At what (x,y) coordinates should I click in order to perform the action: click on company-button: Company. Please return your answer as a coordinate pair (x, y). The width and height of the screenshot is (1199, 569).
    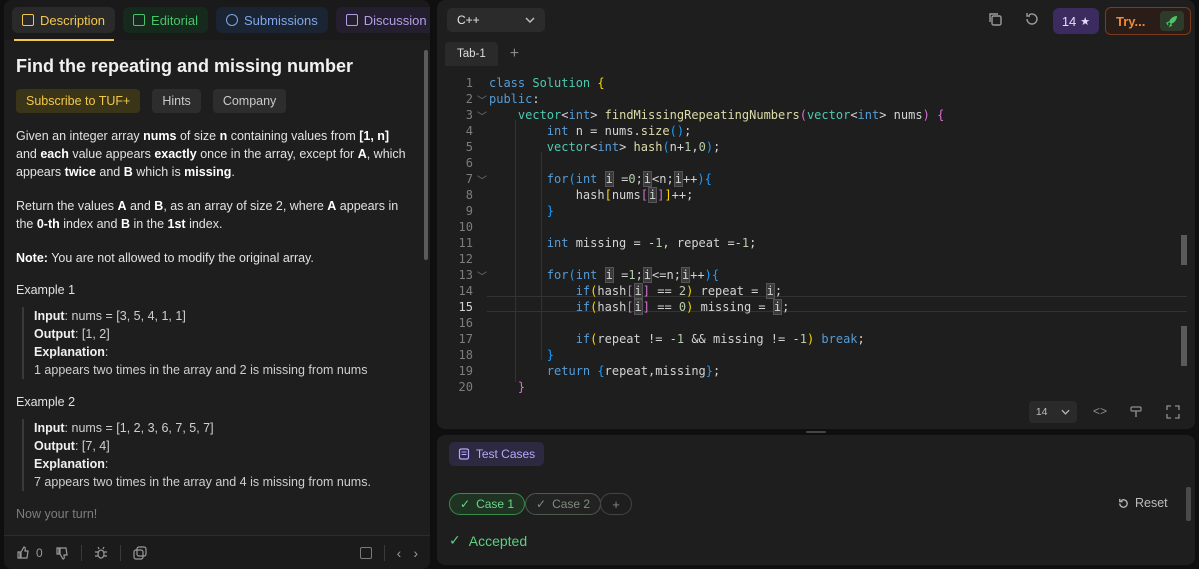
    Looking at the image, I should click on (249, 101).